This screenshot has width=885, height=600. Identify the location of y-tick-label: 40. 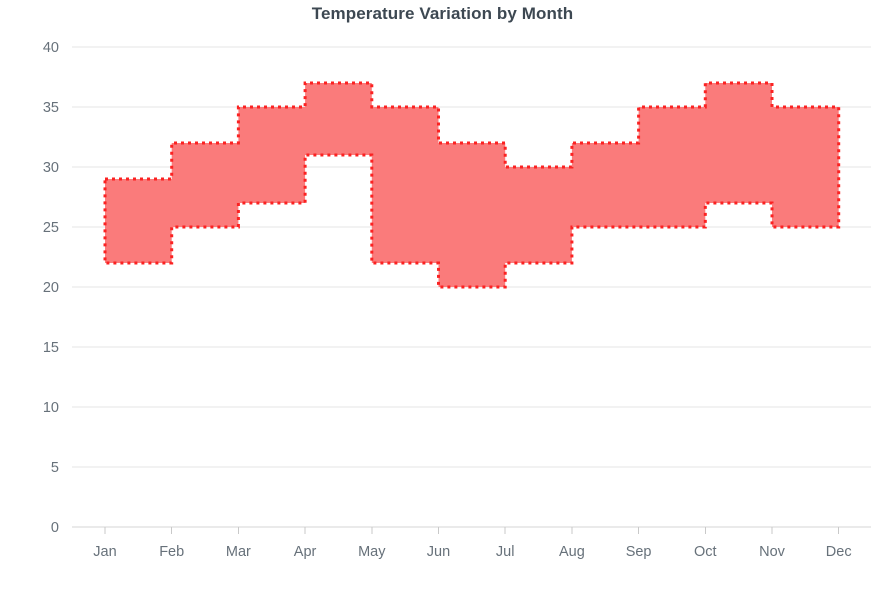
(51, 48).